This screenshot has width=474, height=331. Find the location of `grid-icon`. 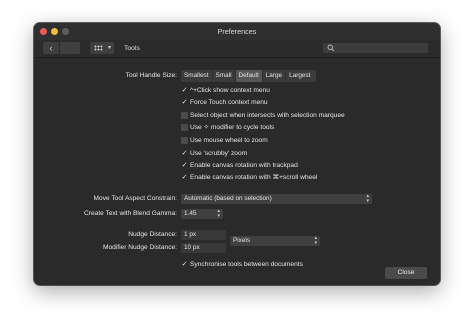

grid-icon is located at coordinates (98, 48).